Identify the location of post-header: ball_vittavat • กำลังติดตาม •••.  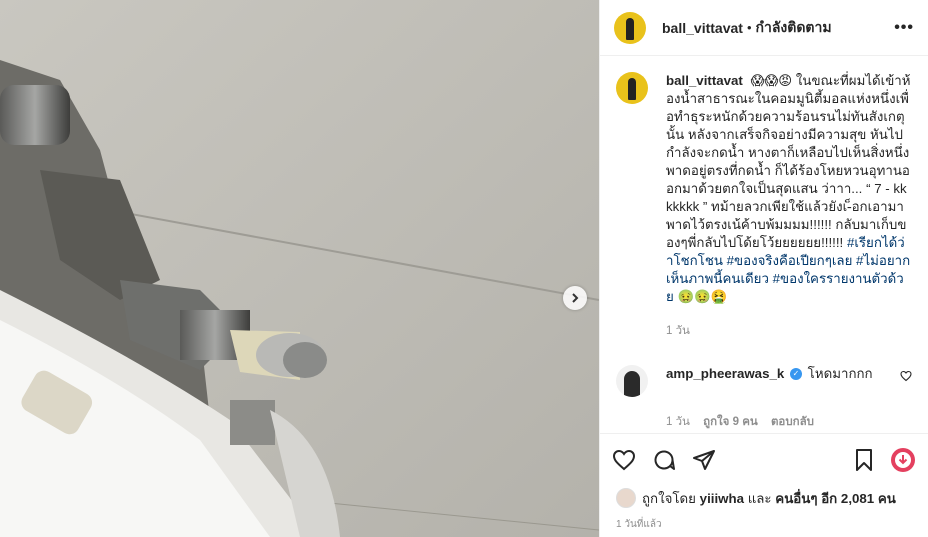
(764, 28).